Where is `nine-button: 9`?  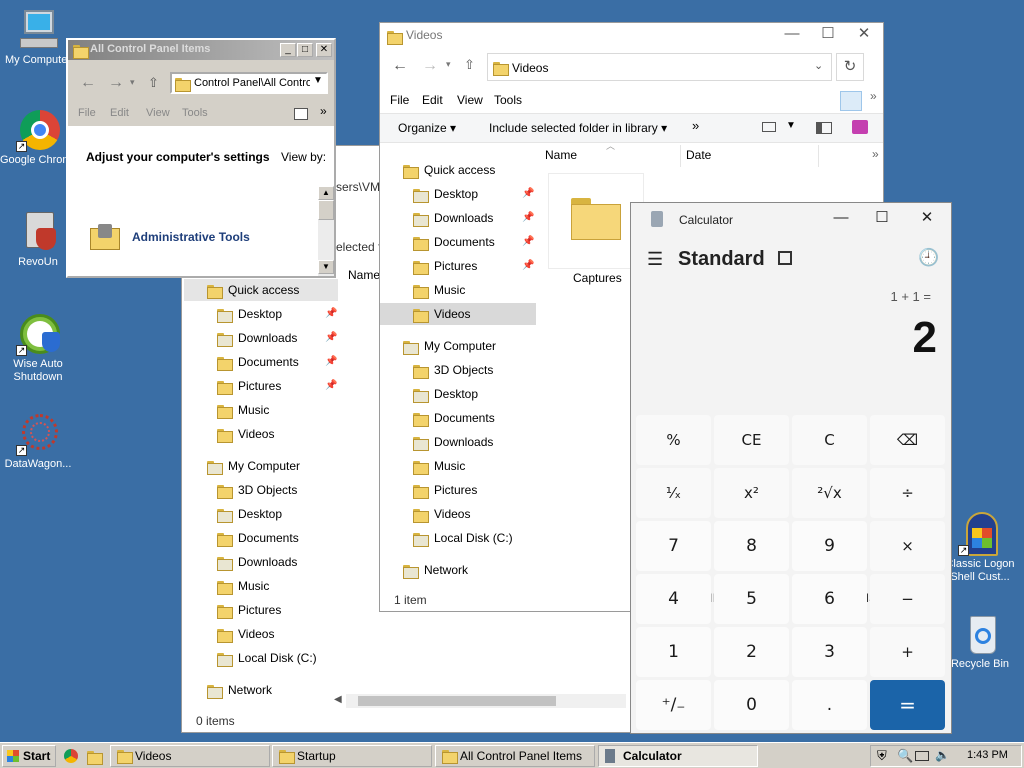
nine-button: 9 is located at coordinates (829, 546).